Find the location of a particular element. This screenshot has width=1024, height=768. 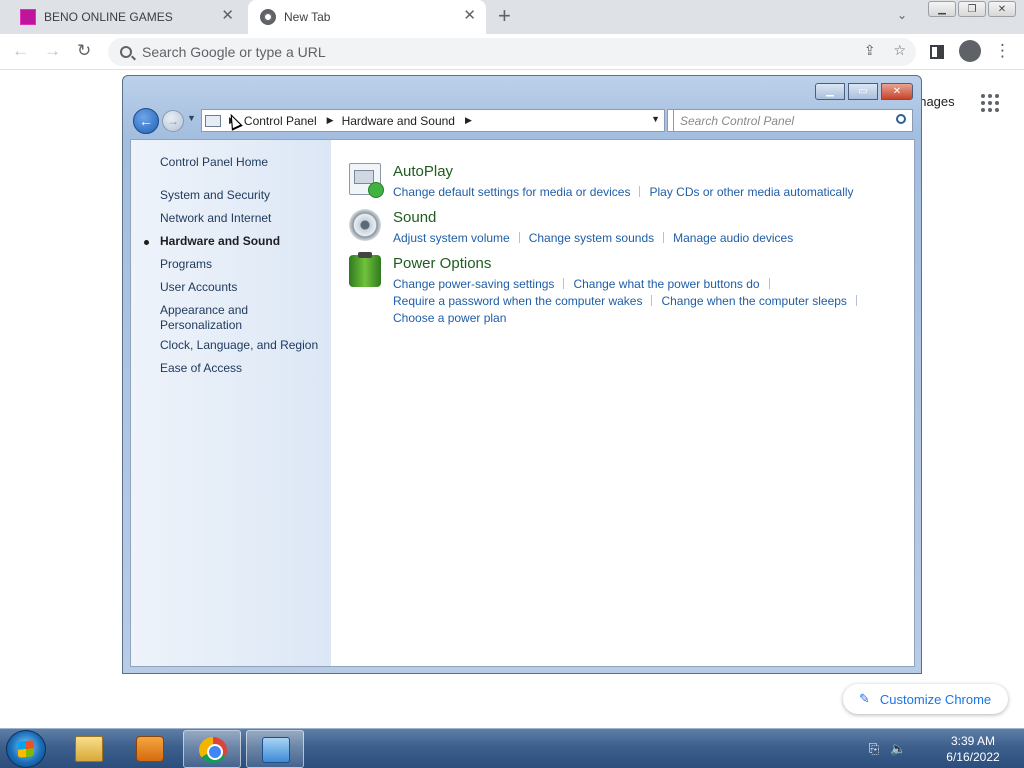

chrome-tab-strip: BENO ONLINE GAMES ✕ New Tab ✕ + ⌄ ▁ ❐ ✕ is located at coordinates (512, 17).